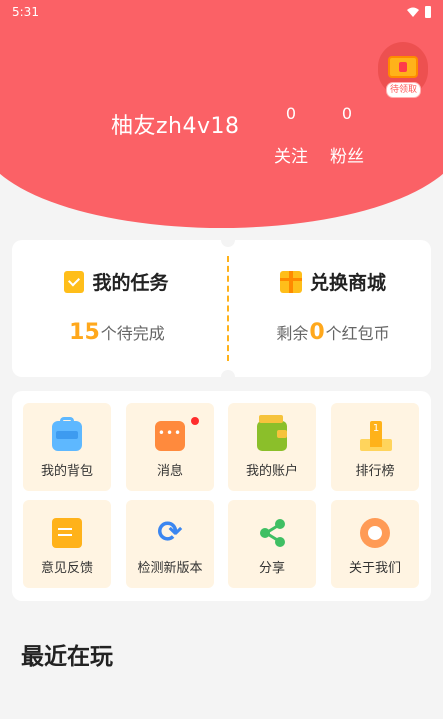 The width and height of the screenshot is (443, 719). Describe the element at coordinates (317, 332) in the screenshot. I see `red-packet-count: 0` at that location.